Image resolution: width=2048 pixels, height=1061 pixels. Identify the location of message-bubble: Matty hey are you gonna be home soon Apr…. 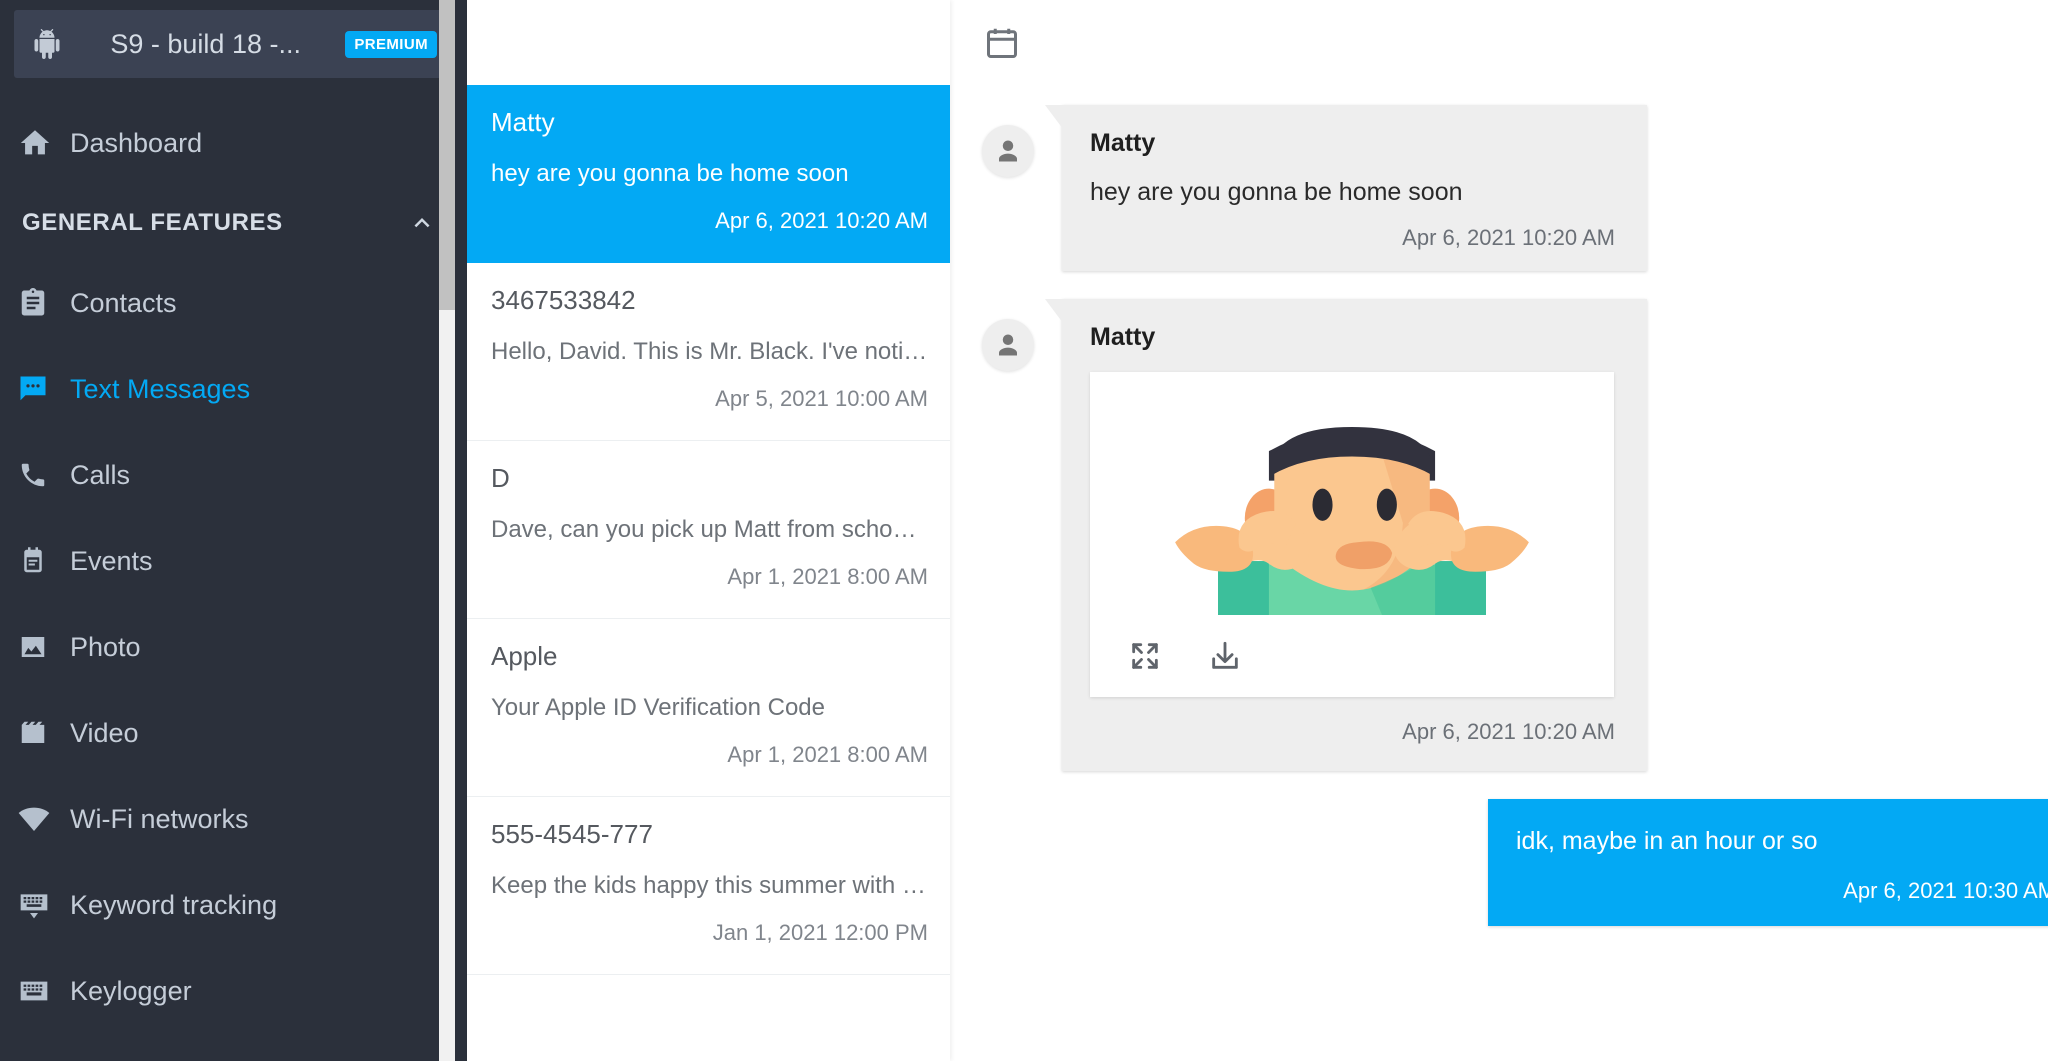
(1346, 188).